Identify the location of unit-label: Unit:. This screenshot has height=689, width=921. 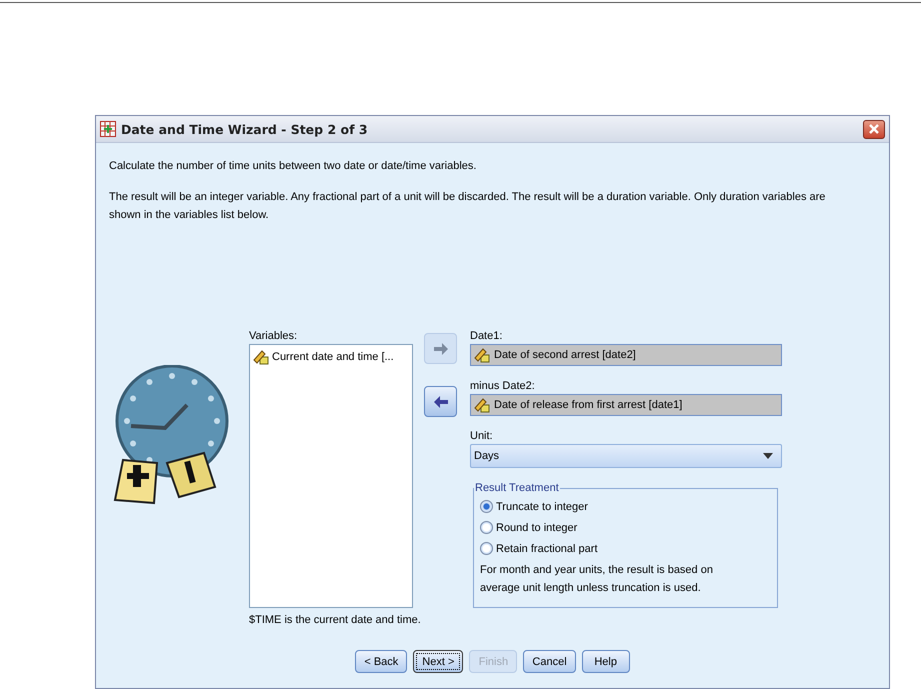
(482, 436).